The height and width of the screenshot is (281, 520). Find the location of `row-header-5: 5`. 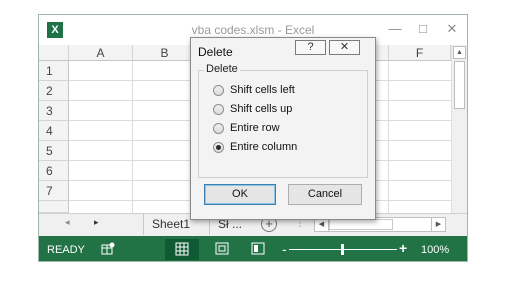

row-header-5: 5 is located at coordinates (54, 151).